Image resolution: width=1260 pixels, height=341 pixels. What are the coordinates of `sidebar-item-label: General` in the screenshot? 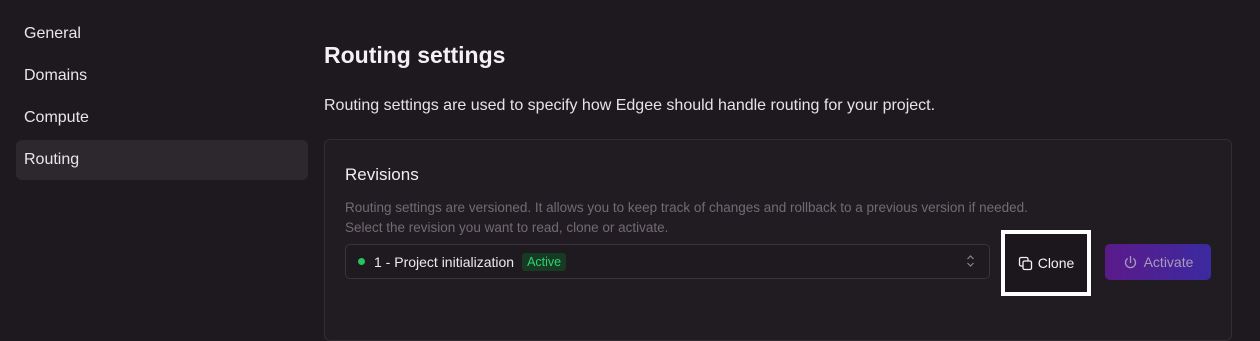 It's located at (52, 33).